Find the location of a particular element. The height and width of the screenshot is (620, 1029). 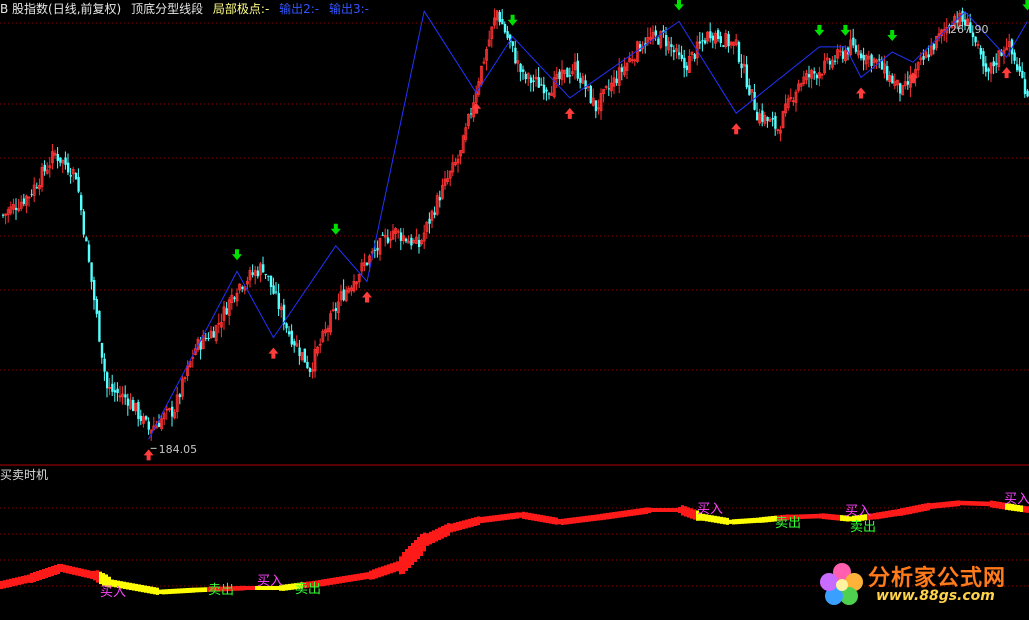

symbol-title: B 股指数(日线,前复权) is located at coordinates (60, 9).